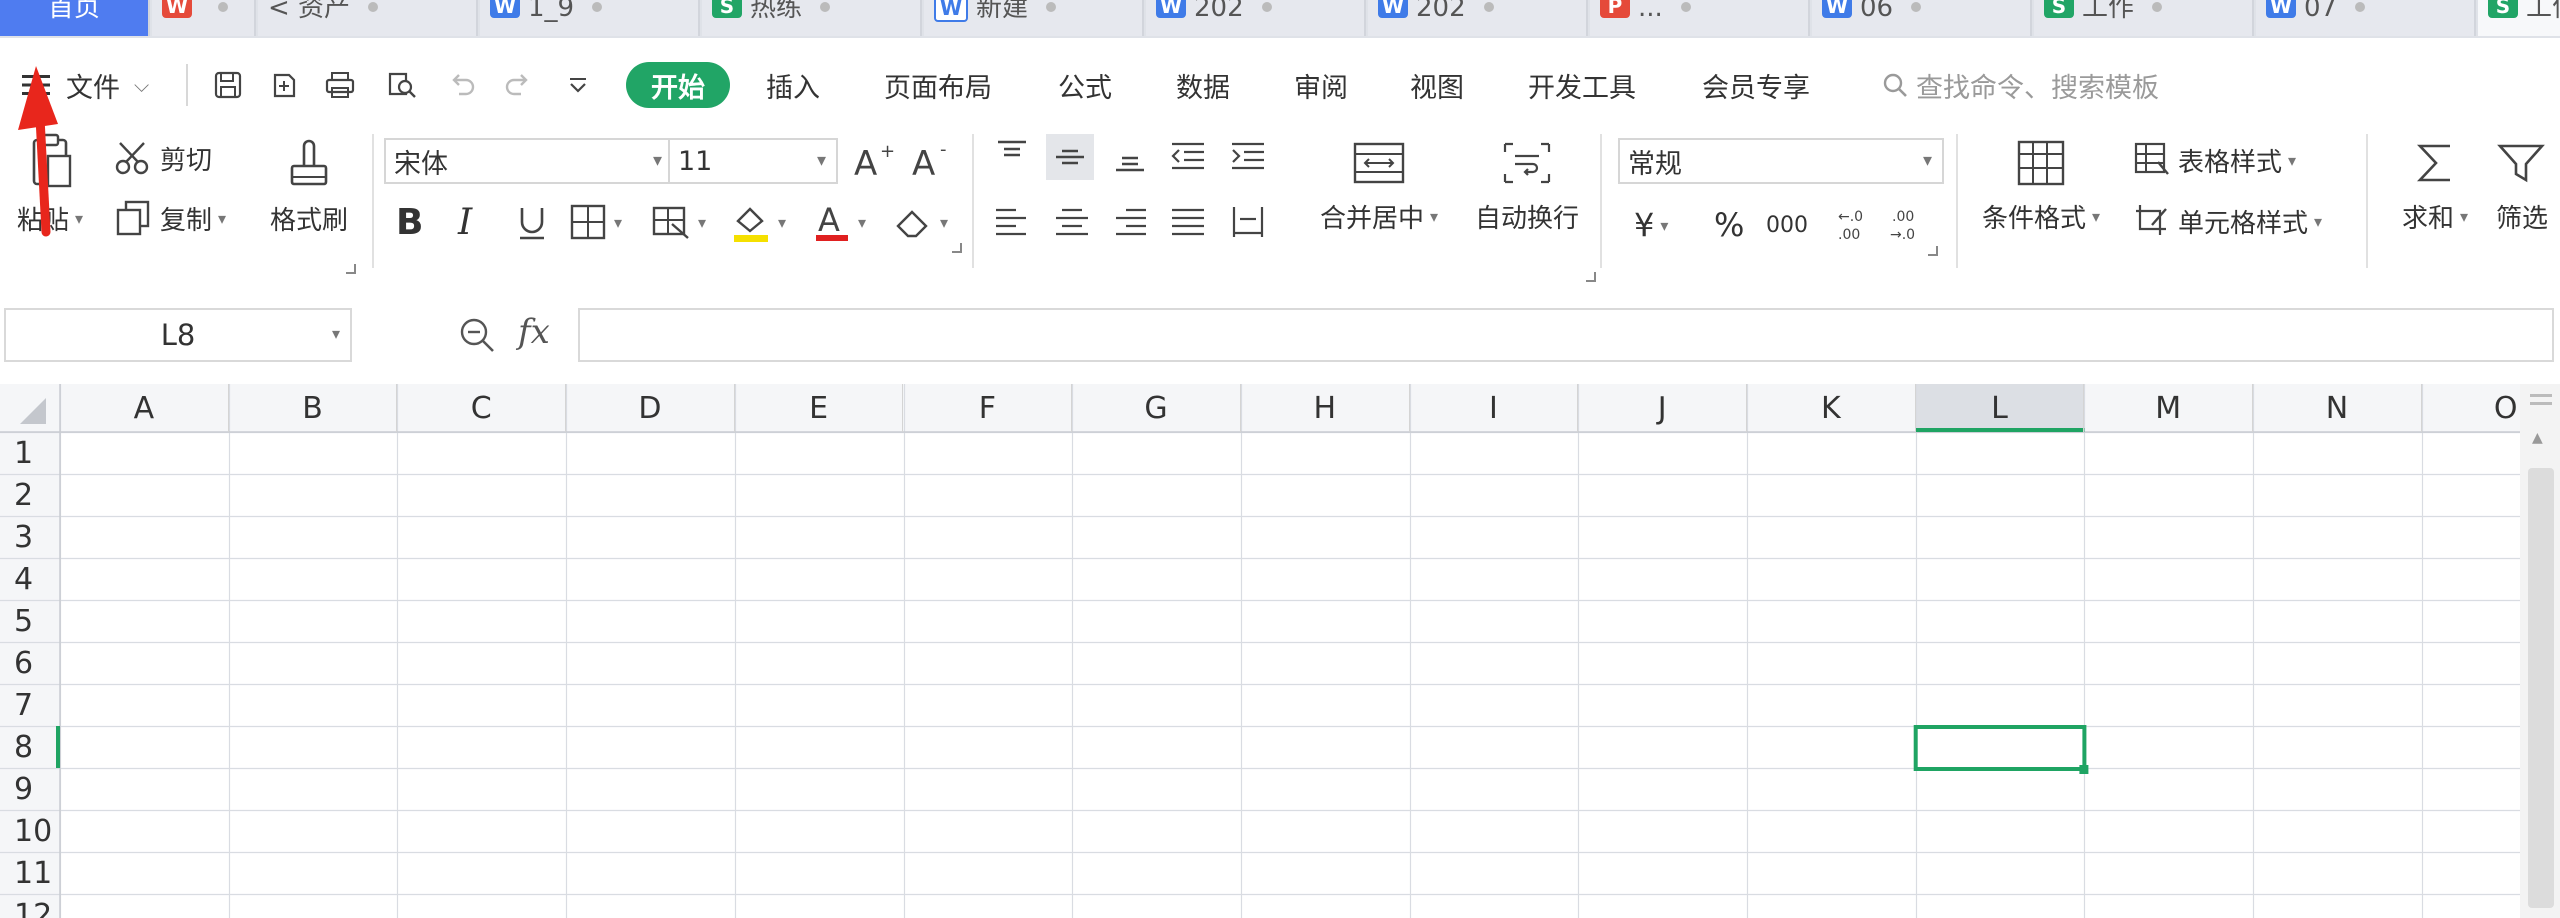 This screenshot has height=918, width=2560. I want to click on document-tab: < 资产, so click(368, 18).